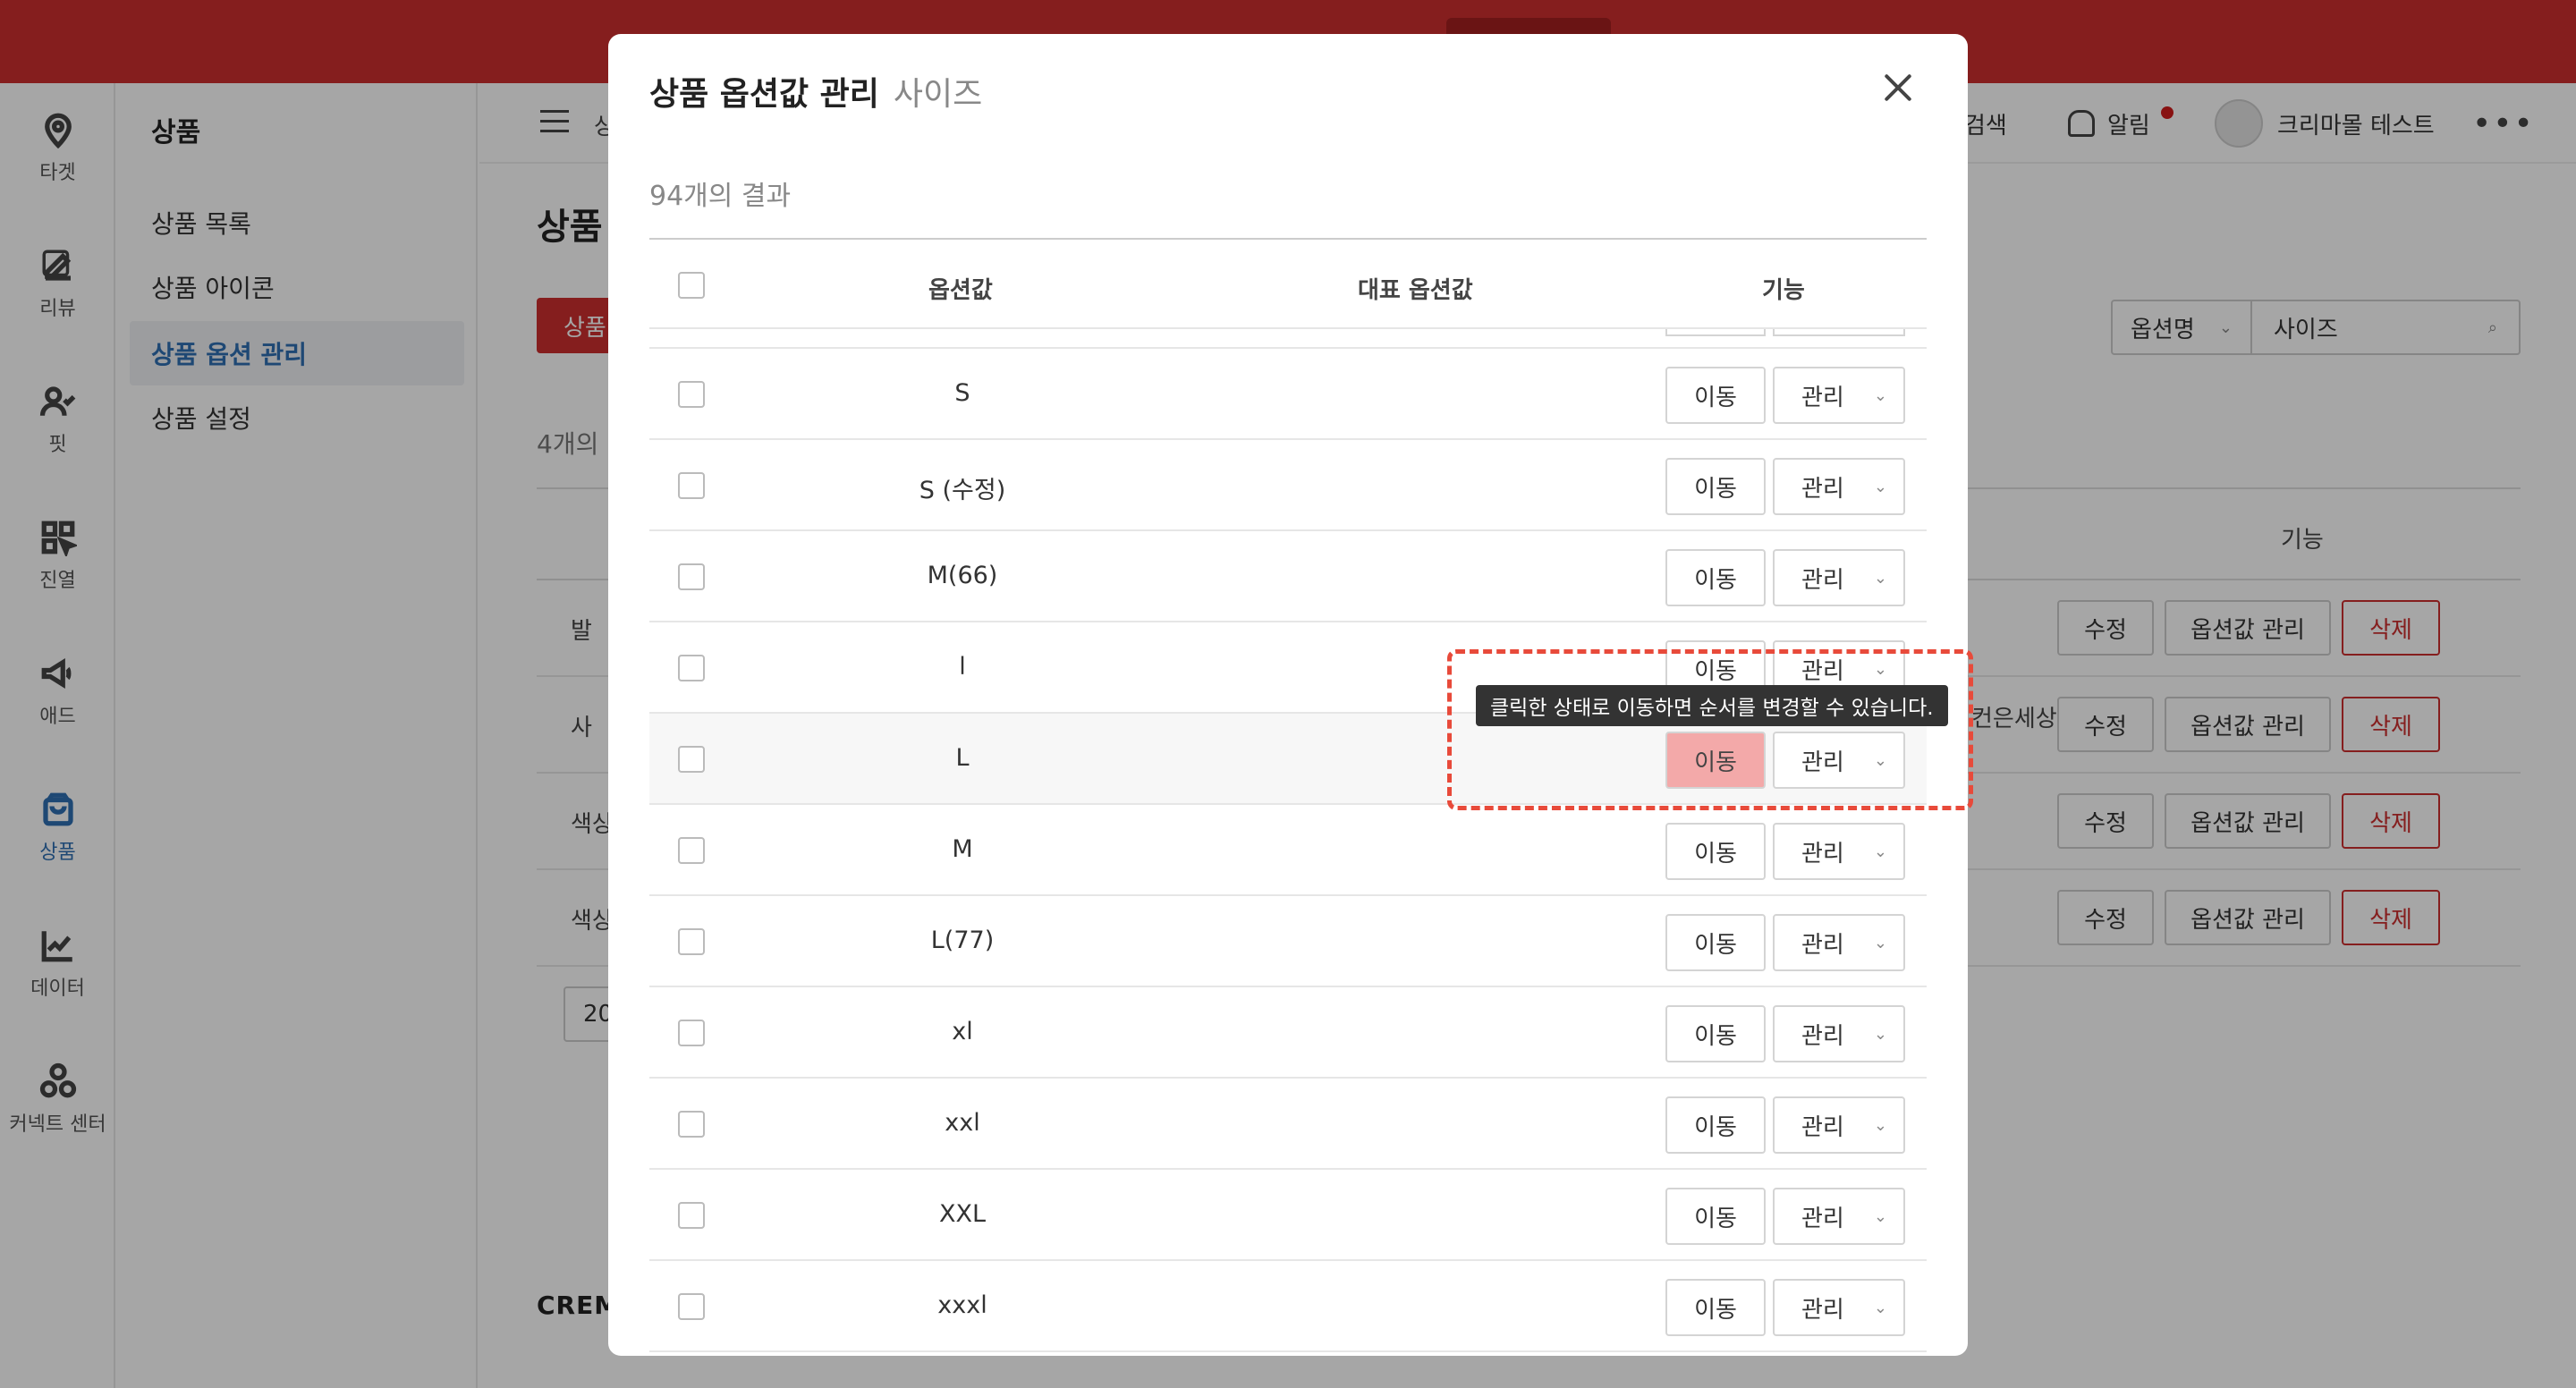  I want to click on table-row: xl 이동 관리 ⌄, so click(1288, 1033).